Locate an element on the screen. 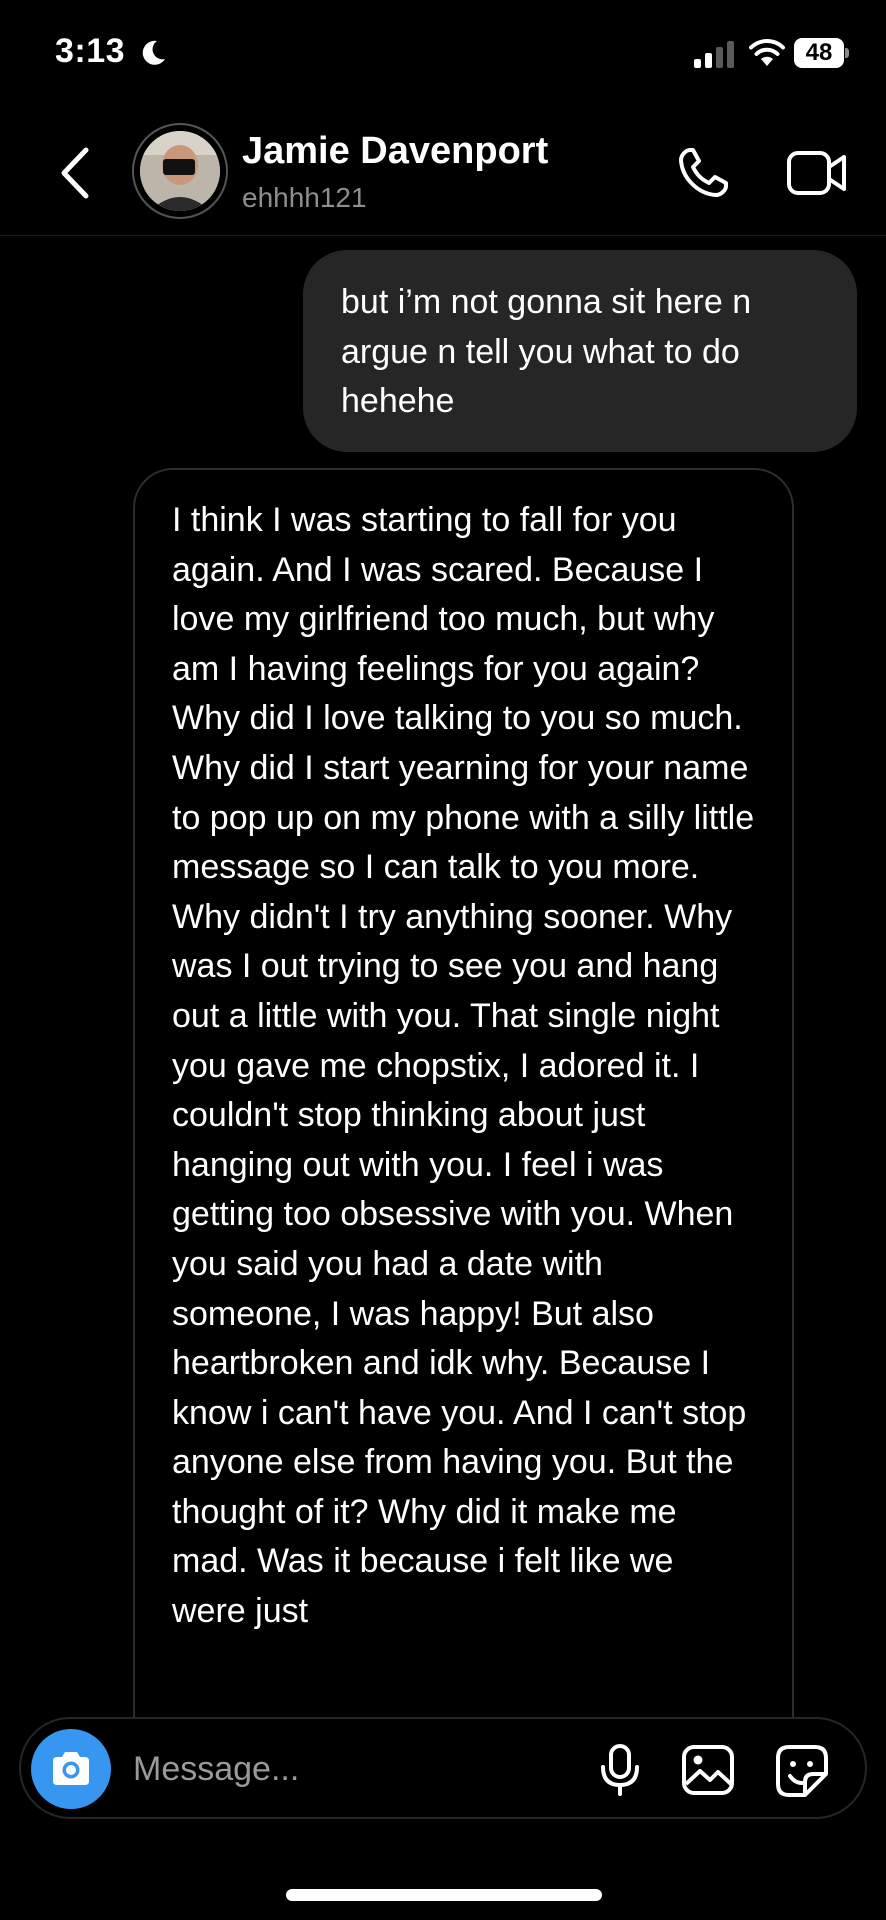 The image size is (886, 1920). back-chevron-icon is located at coordinates (74, 173).